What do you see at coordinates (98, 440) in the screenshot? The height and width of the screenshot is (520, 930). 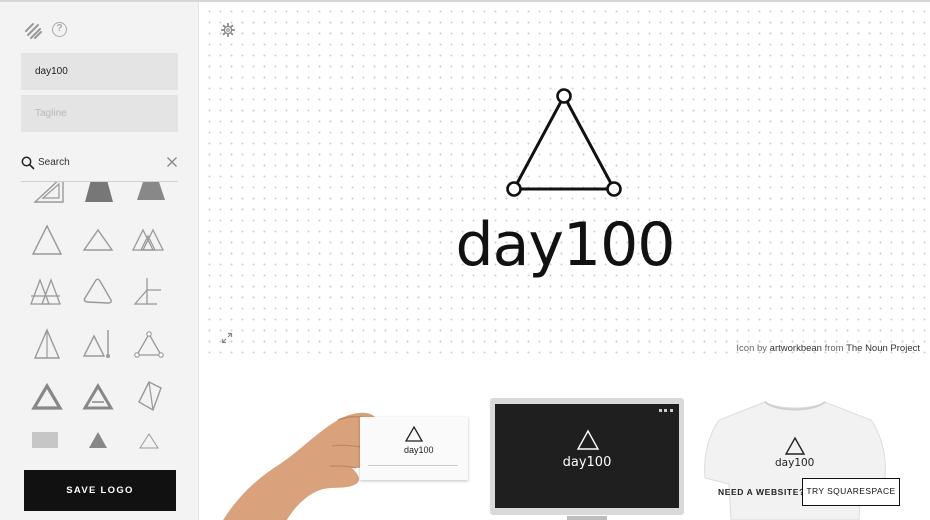 I see `small-solid-triangle-icon` at bounding box center [98, 440].